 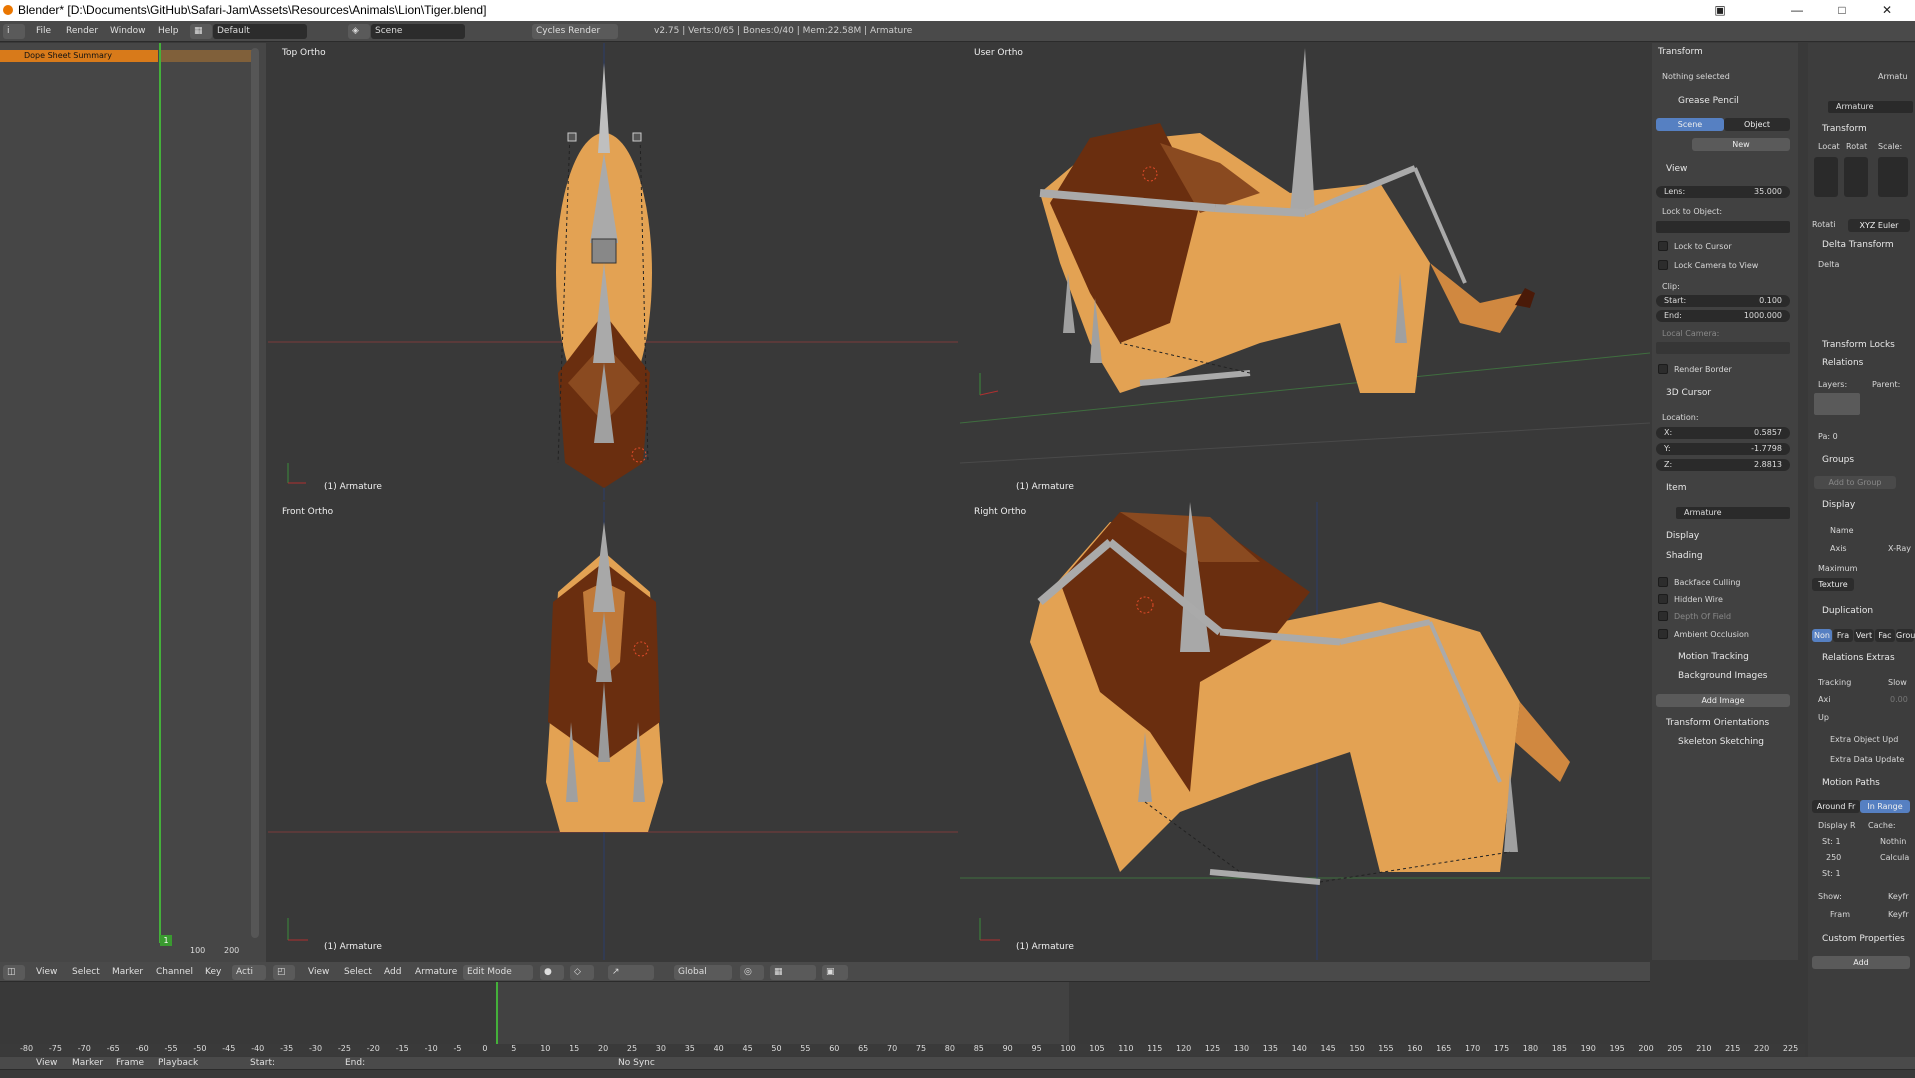 I want to click on timeline-menu-frame: Frame, so click(x=130, y=1067).